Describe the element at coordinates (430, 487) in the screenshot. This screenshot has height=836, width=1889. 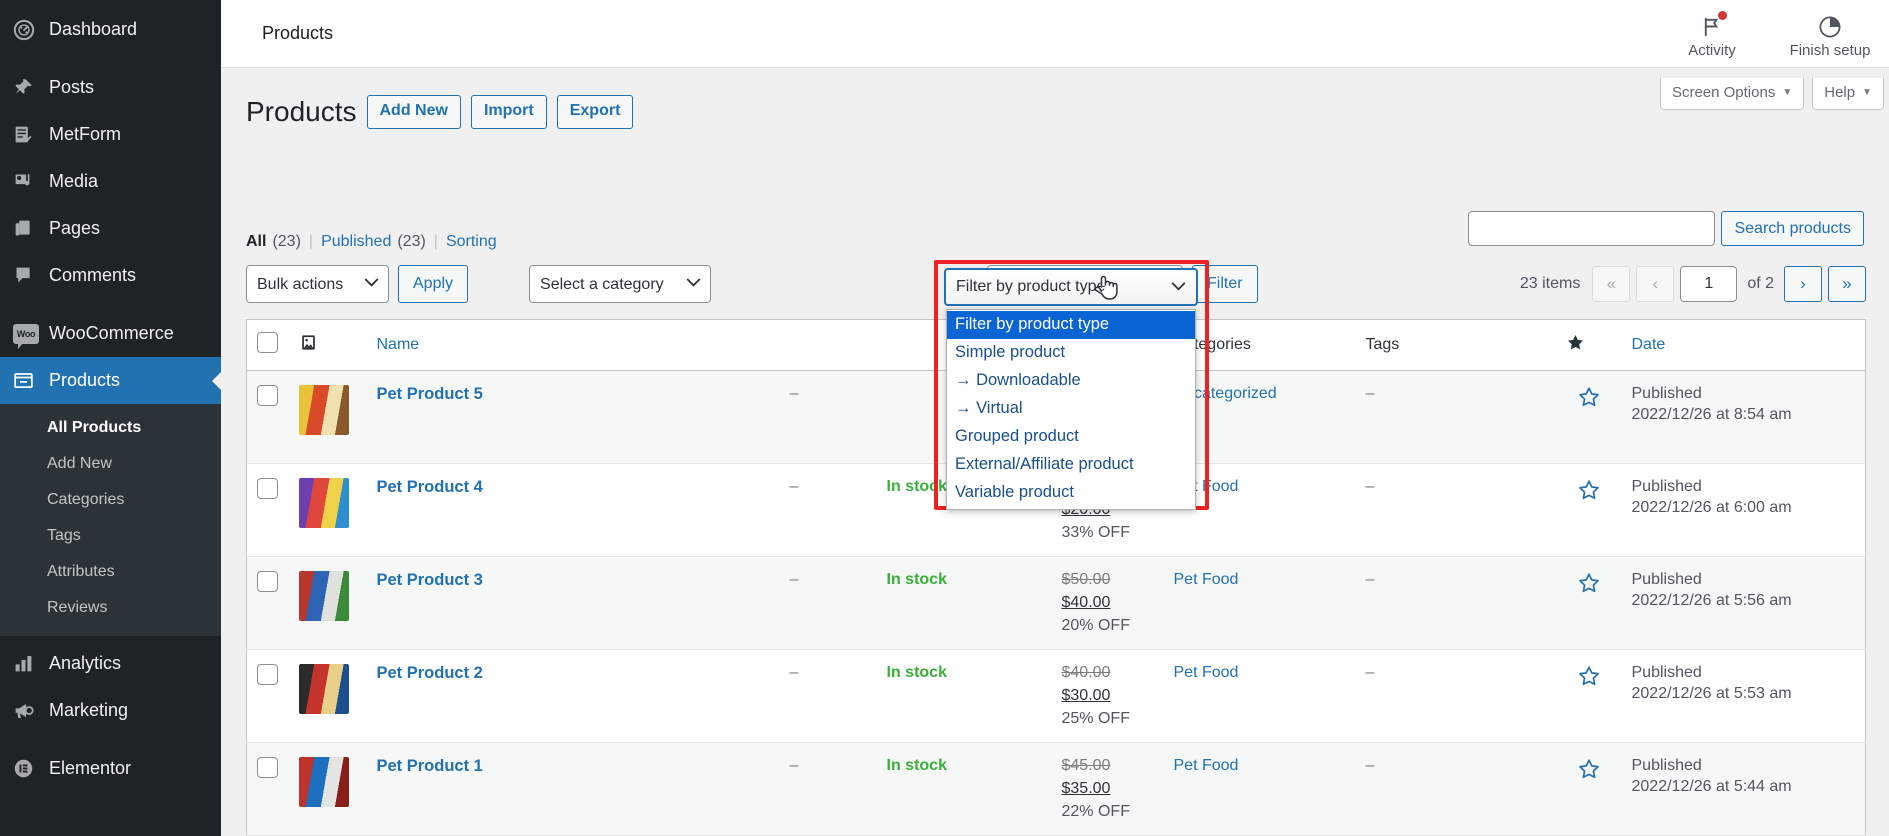
I see `product-name-link: Pet Product 4` at that location.